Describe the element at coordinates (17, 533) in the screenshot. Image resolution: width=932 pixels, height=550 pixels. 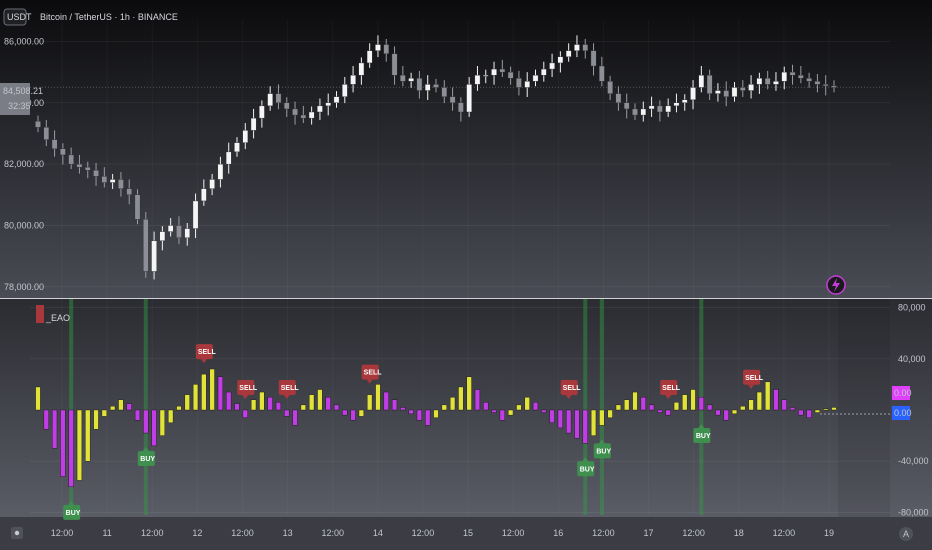
I see `settings-icon` at that location.